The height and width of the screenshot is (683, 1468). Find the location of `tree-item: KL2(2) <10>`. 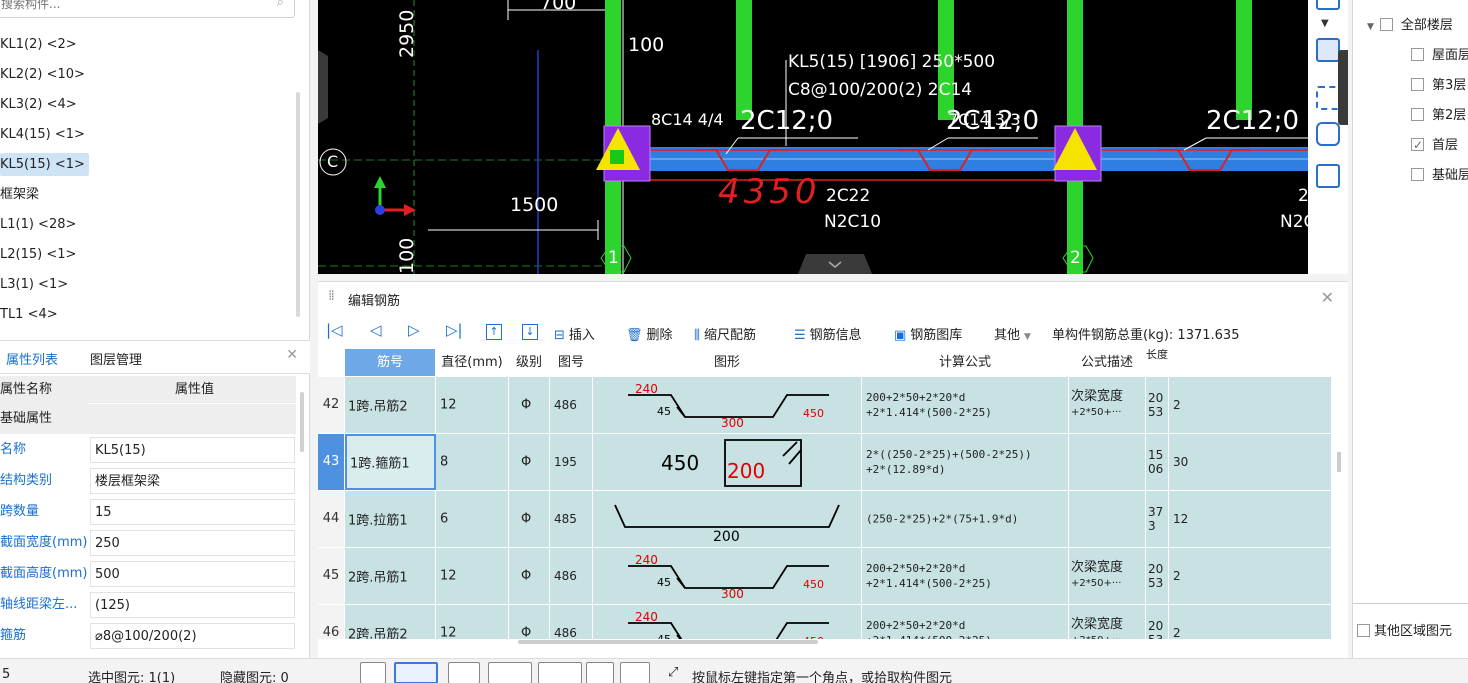

tree-item: KL2(2) <10> is located at coordinates (150, 75).